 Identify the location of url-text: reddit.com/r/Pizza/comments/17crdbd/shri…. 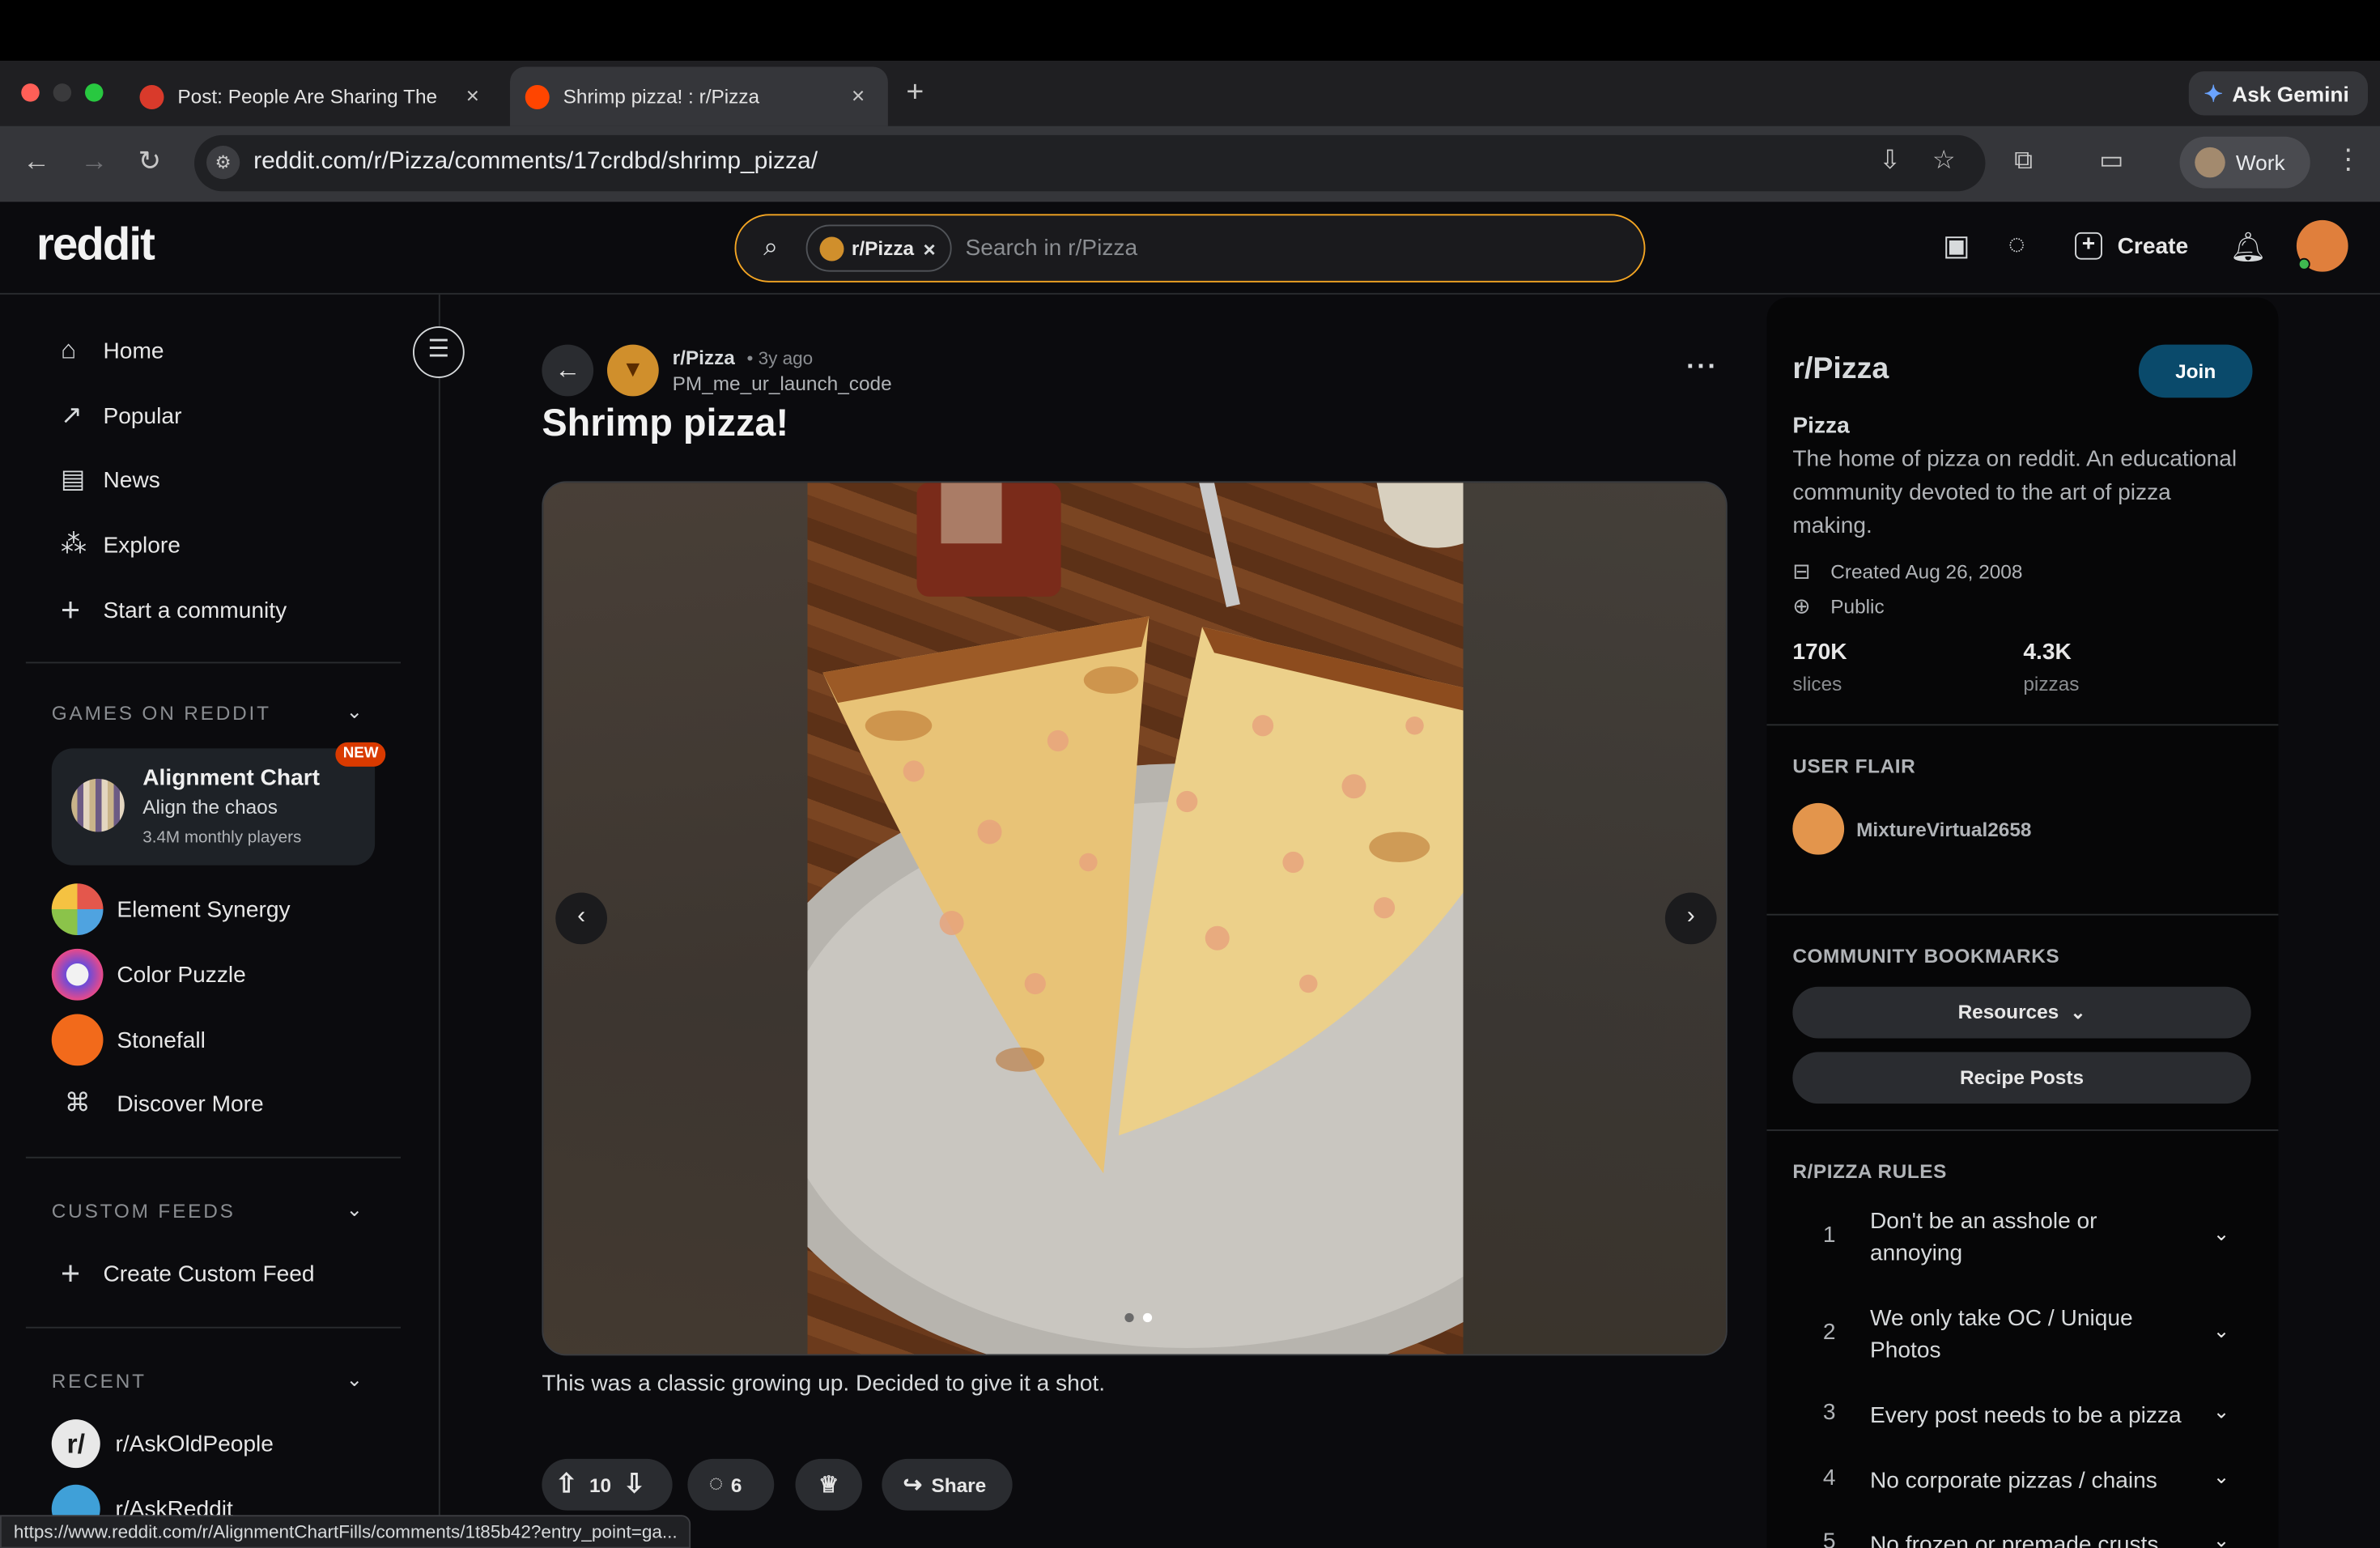
(535, 162).